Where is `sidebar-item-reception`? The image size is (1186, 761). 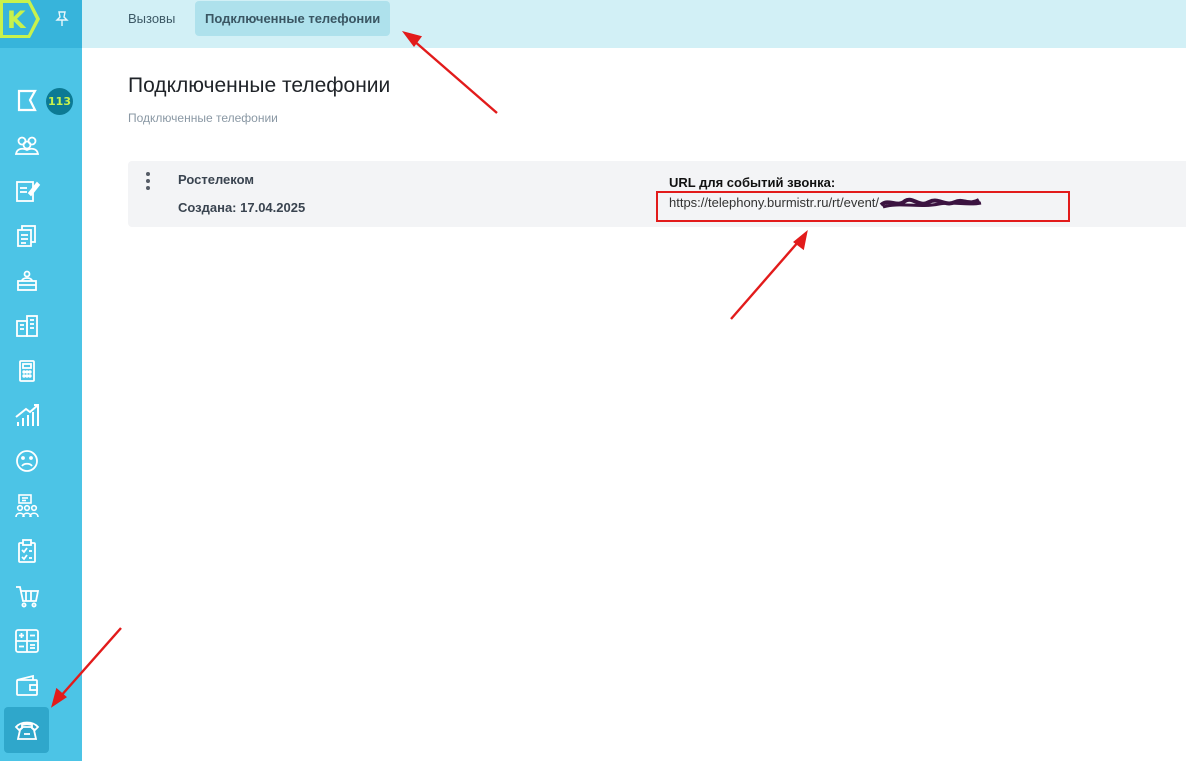 sidebar-item-reception is located at coordinates (27, 281).